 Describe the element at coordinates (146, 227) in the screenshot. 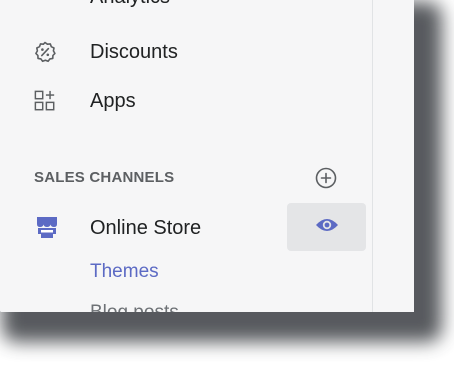

I see `sidebar-item-label: Online Store` at that location.